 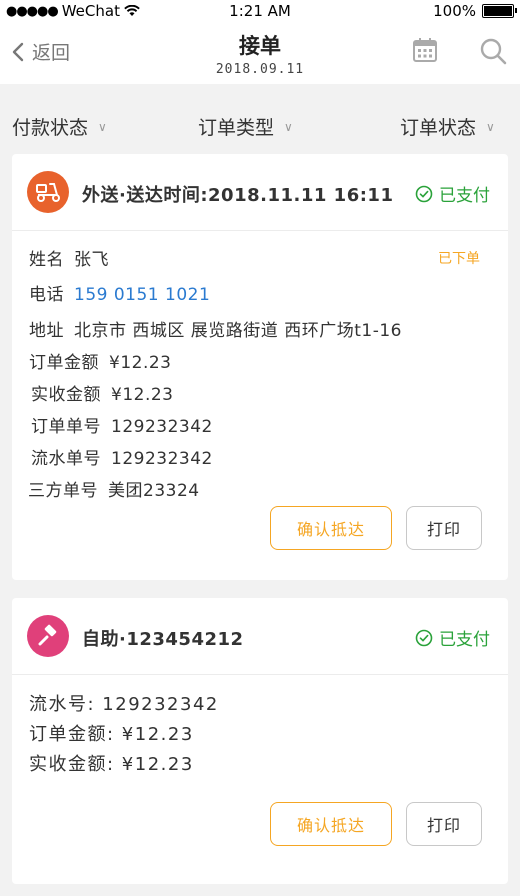 What do you see at coordinates (91, 260) in the screenshot?
I see `name-value: 张飞` at bounding box center [91, 260].